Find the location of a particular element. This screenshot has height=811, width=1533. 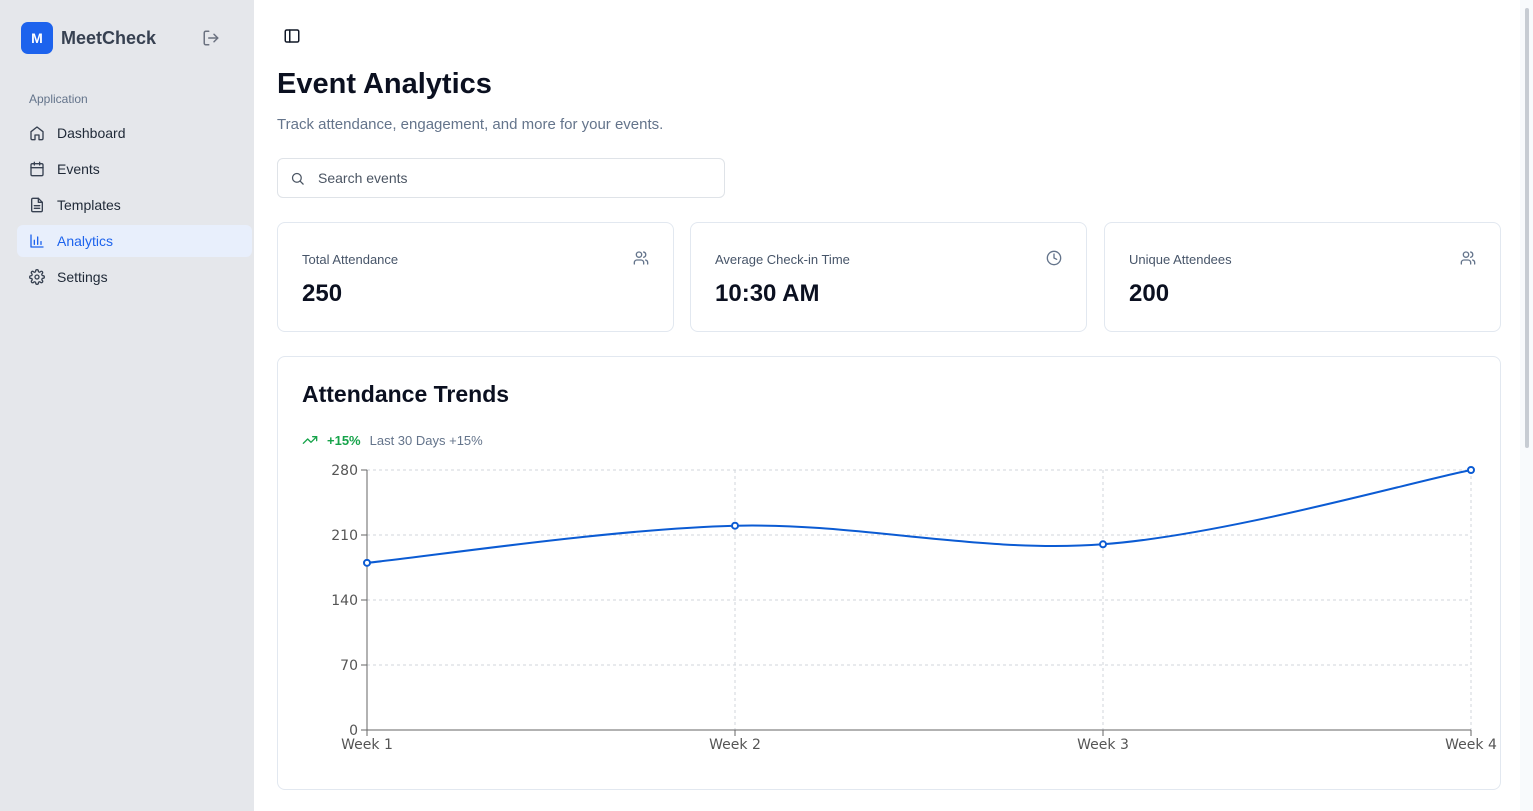

sidebar-item-analytics: Analytics is located at coordinates (134, 241).